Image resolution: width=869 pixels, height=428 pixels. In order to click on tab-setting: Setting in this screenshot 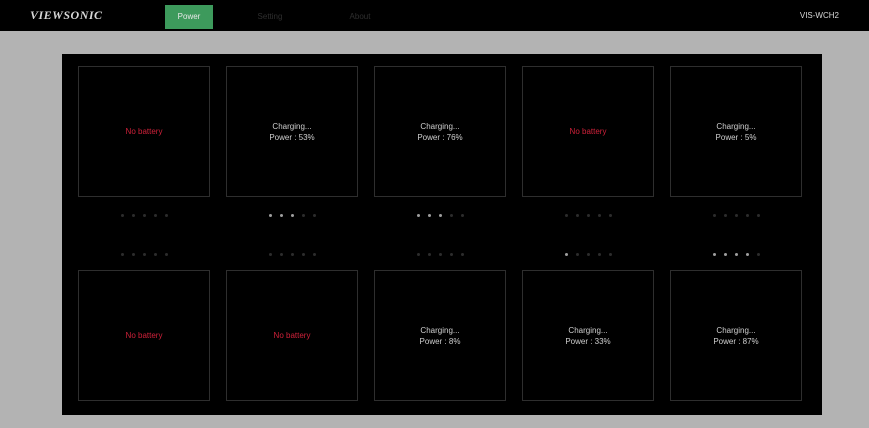, I will do `click(270, 17)`.